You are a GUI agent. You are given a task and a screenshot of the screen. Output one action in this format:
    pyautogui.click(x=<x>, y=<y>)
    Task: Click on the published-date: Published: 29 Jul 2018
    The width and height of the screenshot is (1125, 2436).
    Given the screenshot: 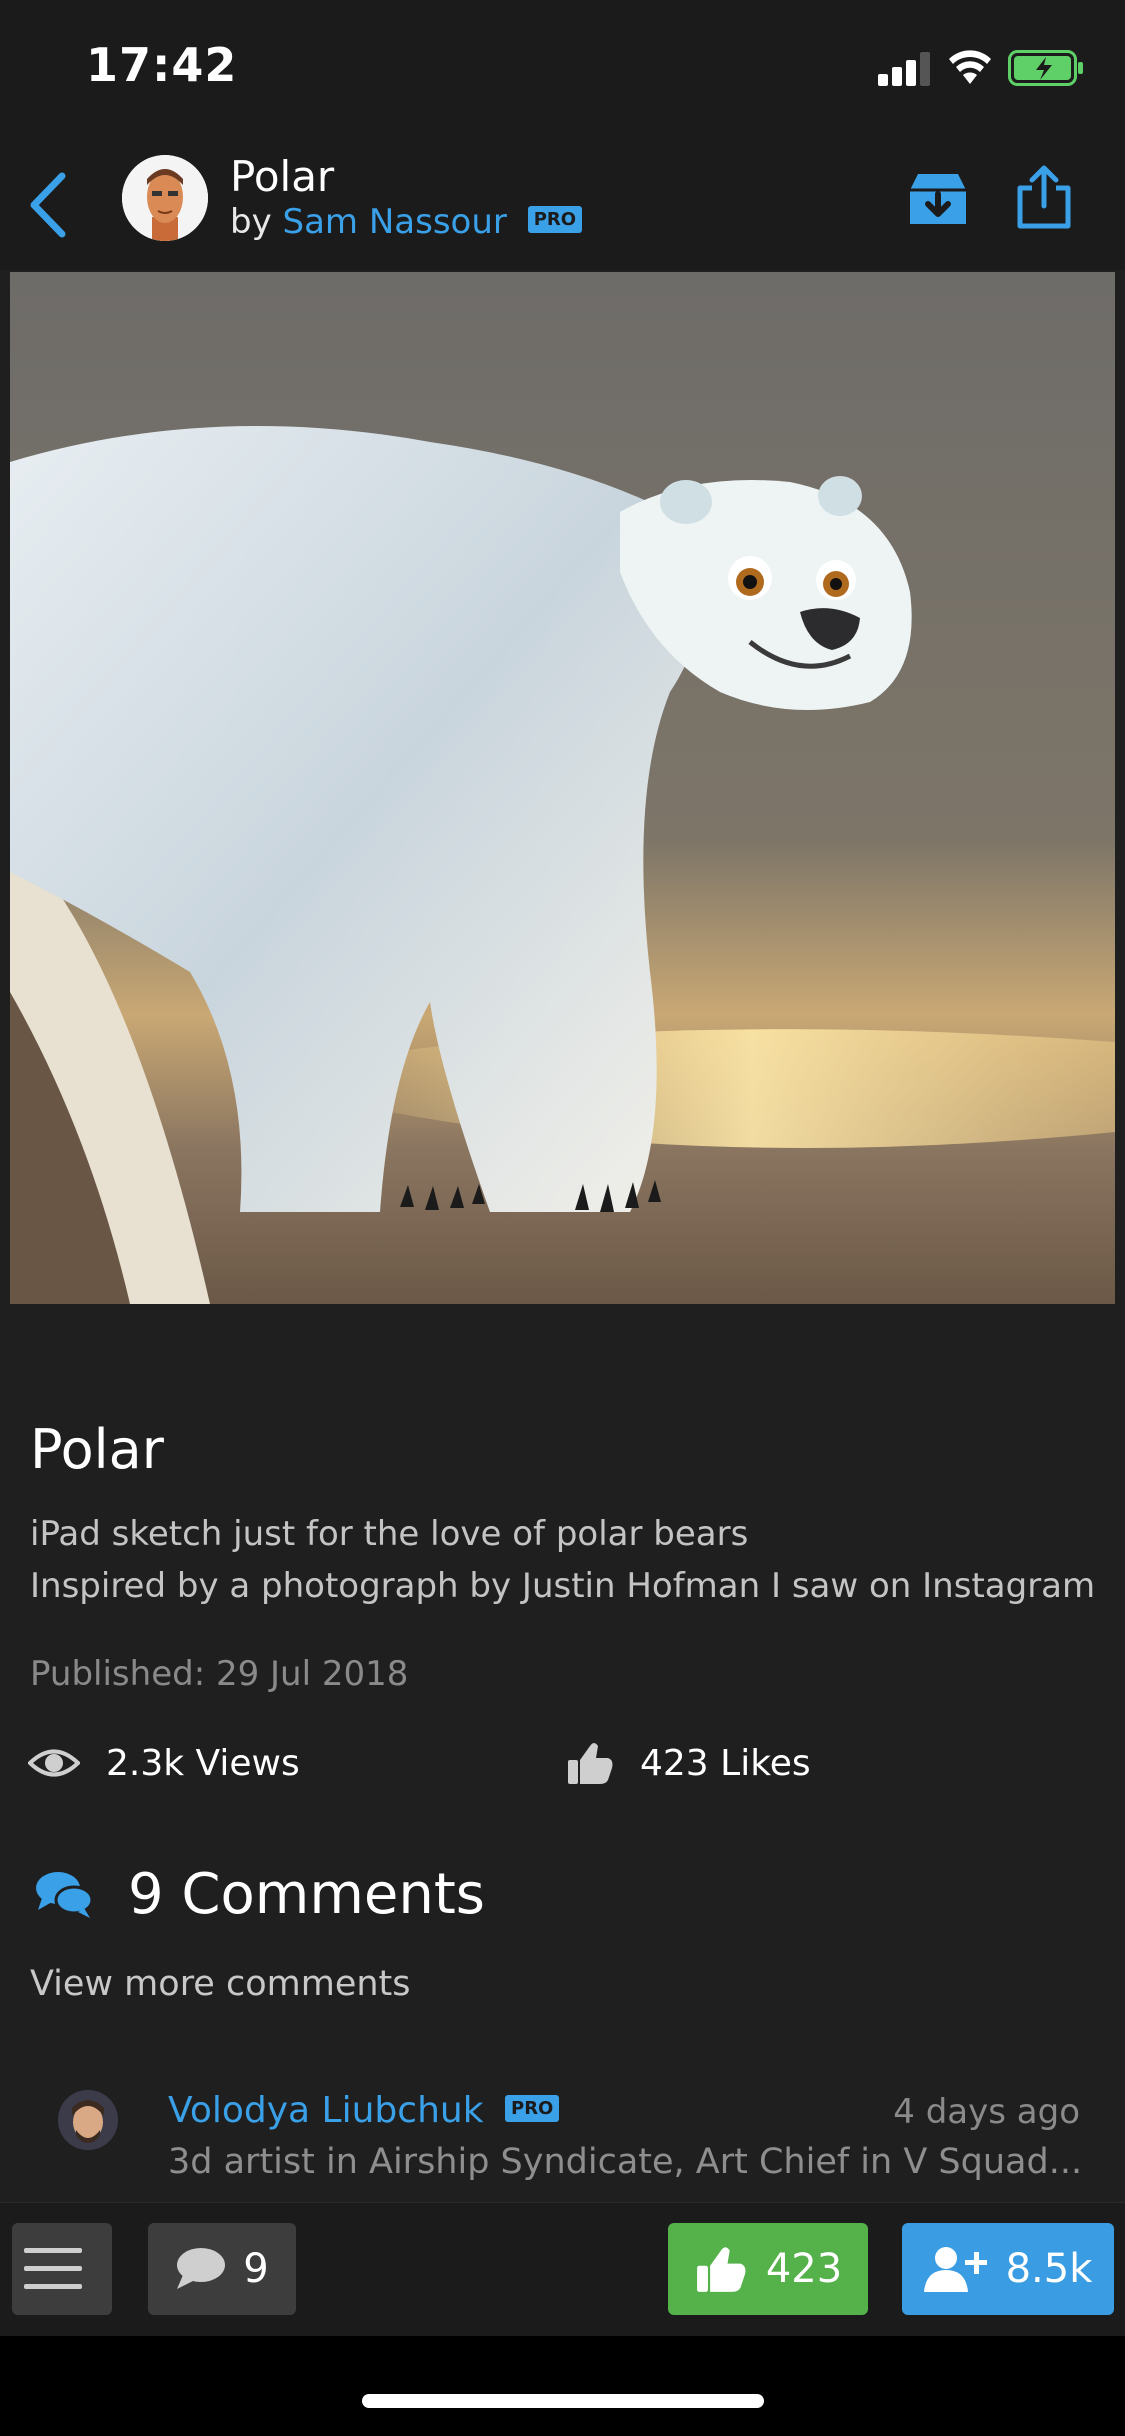 What is the action you would take?
    pyautogui.click(x=219, y=1674)
    